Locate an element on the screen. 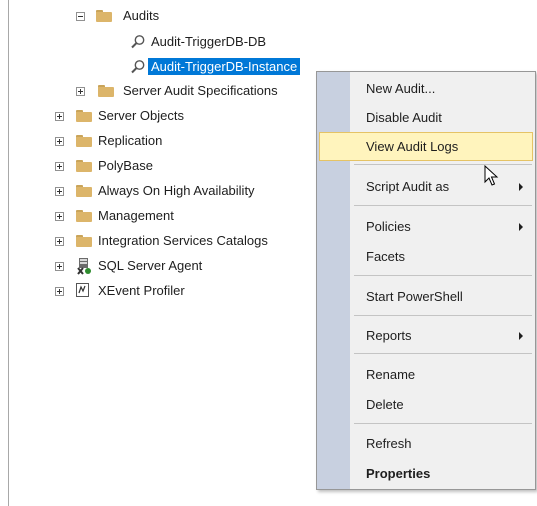 The width and height of the screenshot is (537, 506). tree-label-selected: Audit-TriggerDB-Instance is located at coordinates (224, 66).